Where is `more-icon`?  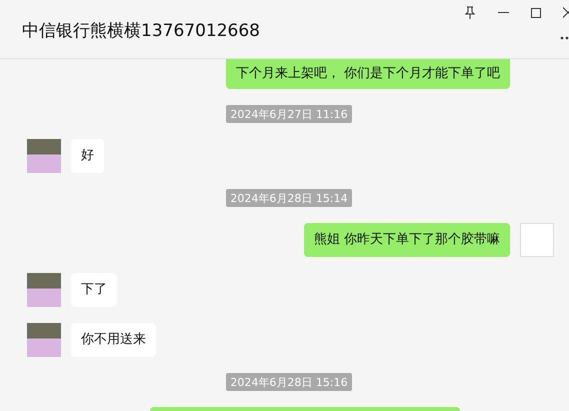 more-icon is located at coordinates (564, 38).